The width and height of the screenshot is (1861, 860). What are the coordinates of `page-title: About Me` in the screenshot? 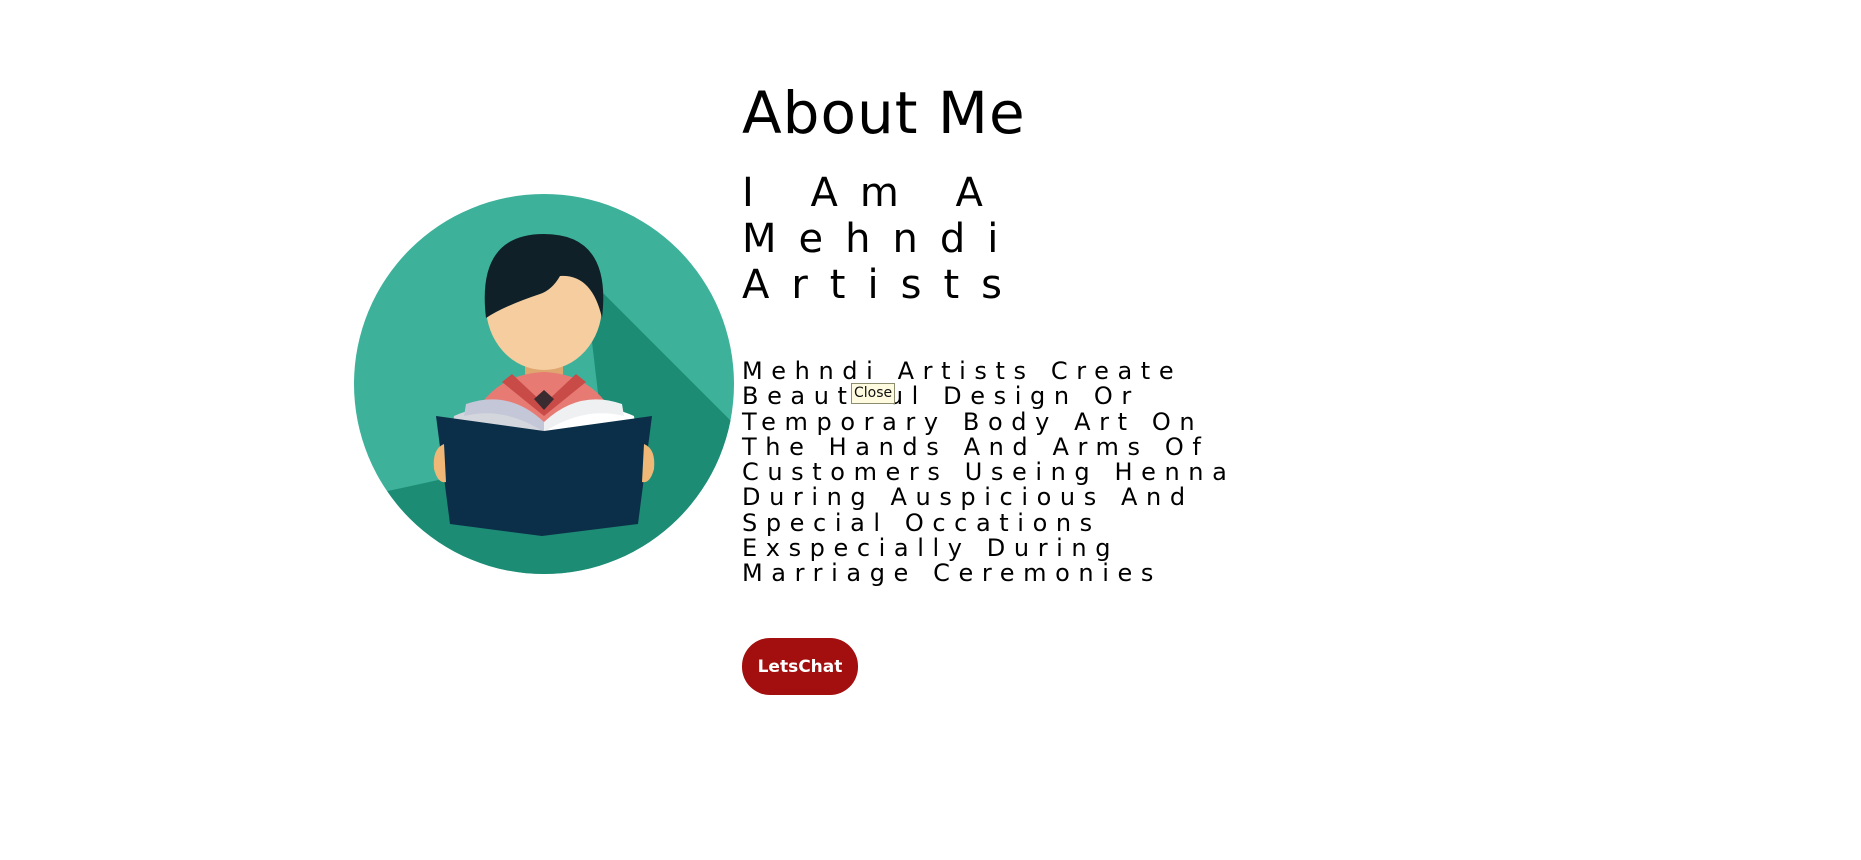 It's located at (884, 113).